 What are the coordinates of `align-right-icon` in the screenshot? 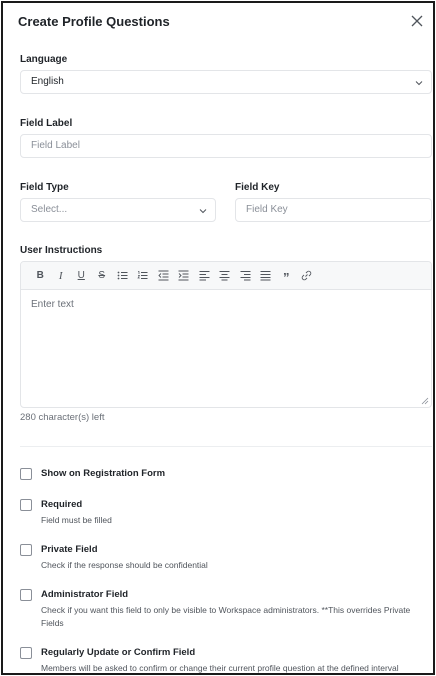 It's located at (245, 276).